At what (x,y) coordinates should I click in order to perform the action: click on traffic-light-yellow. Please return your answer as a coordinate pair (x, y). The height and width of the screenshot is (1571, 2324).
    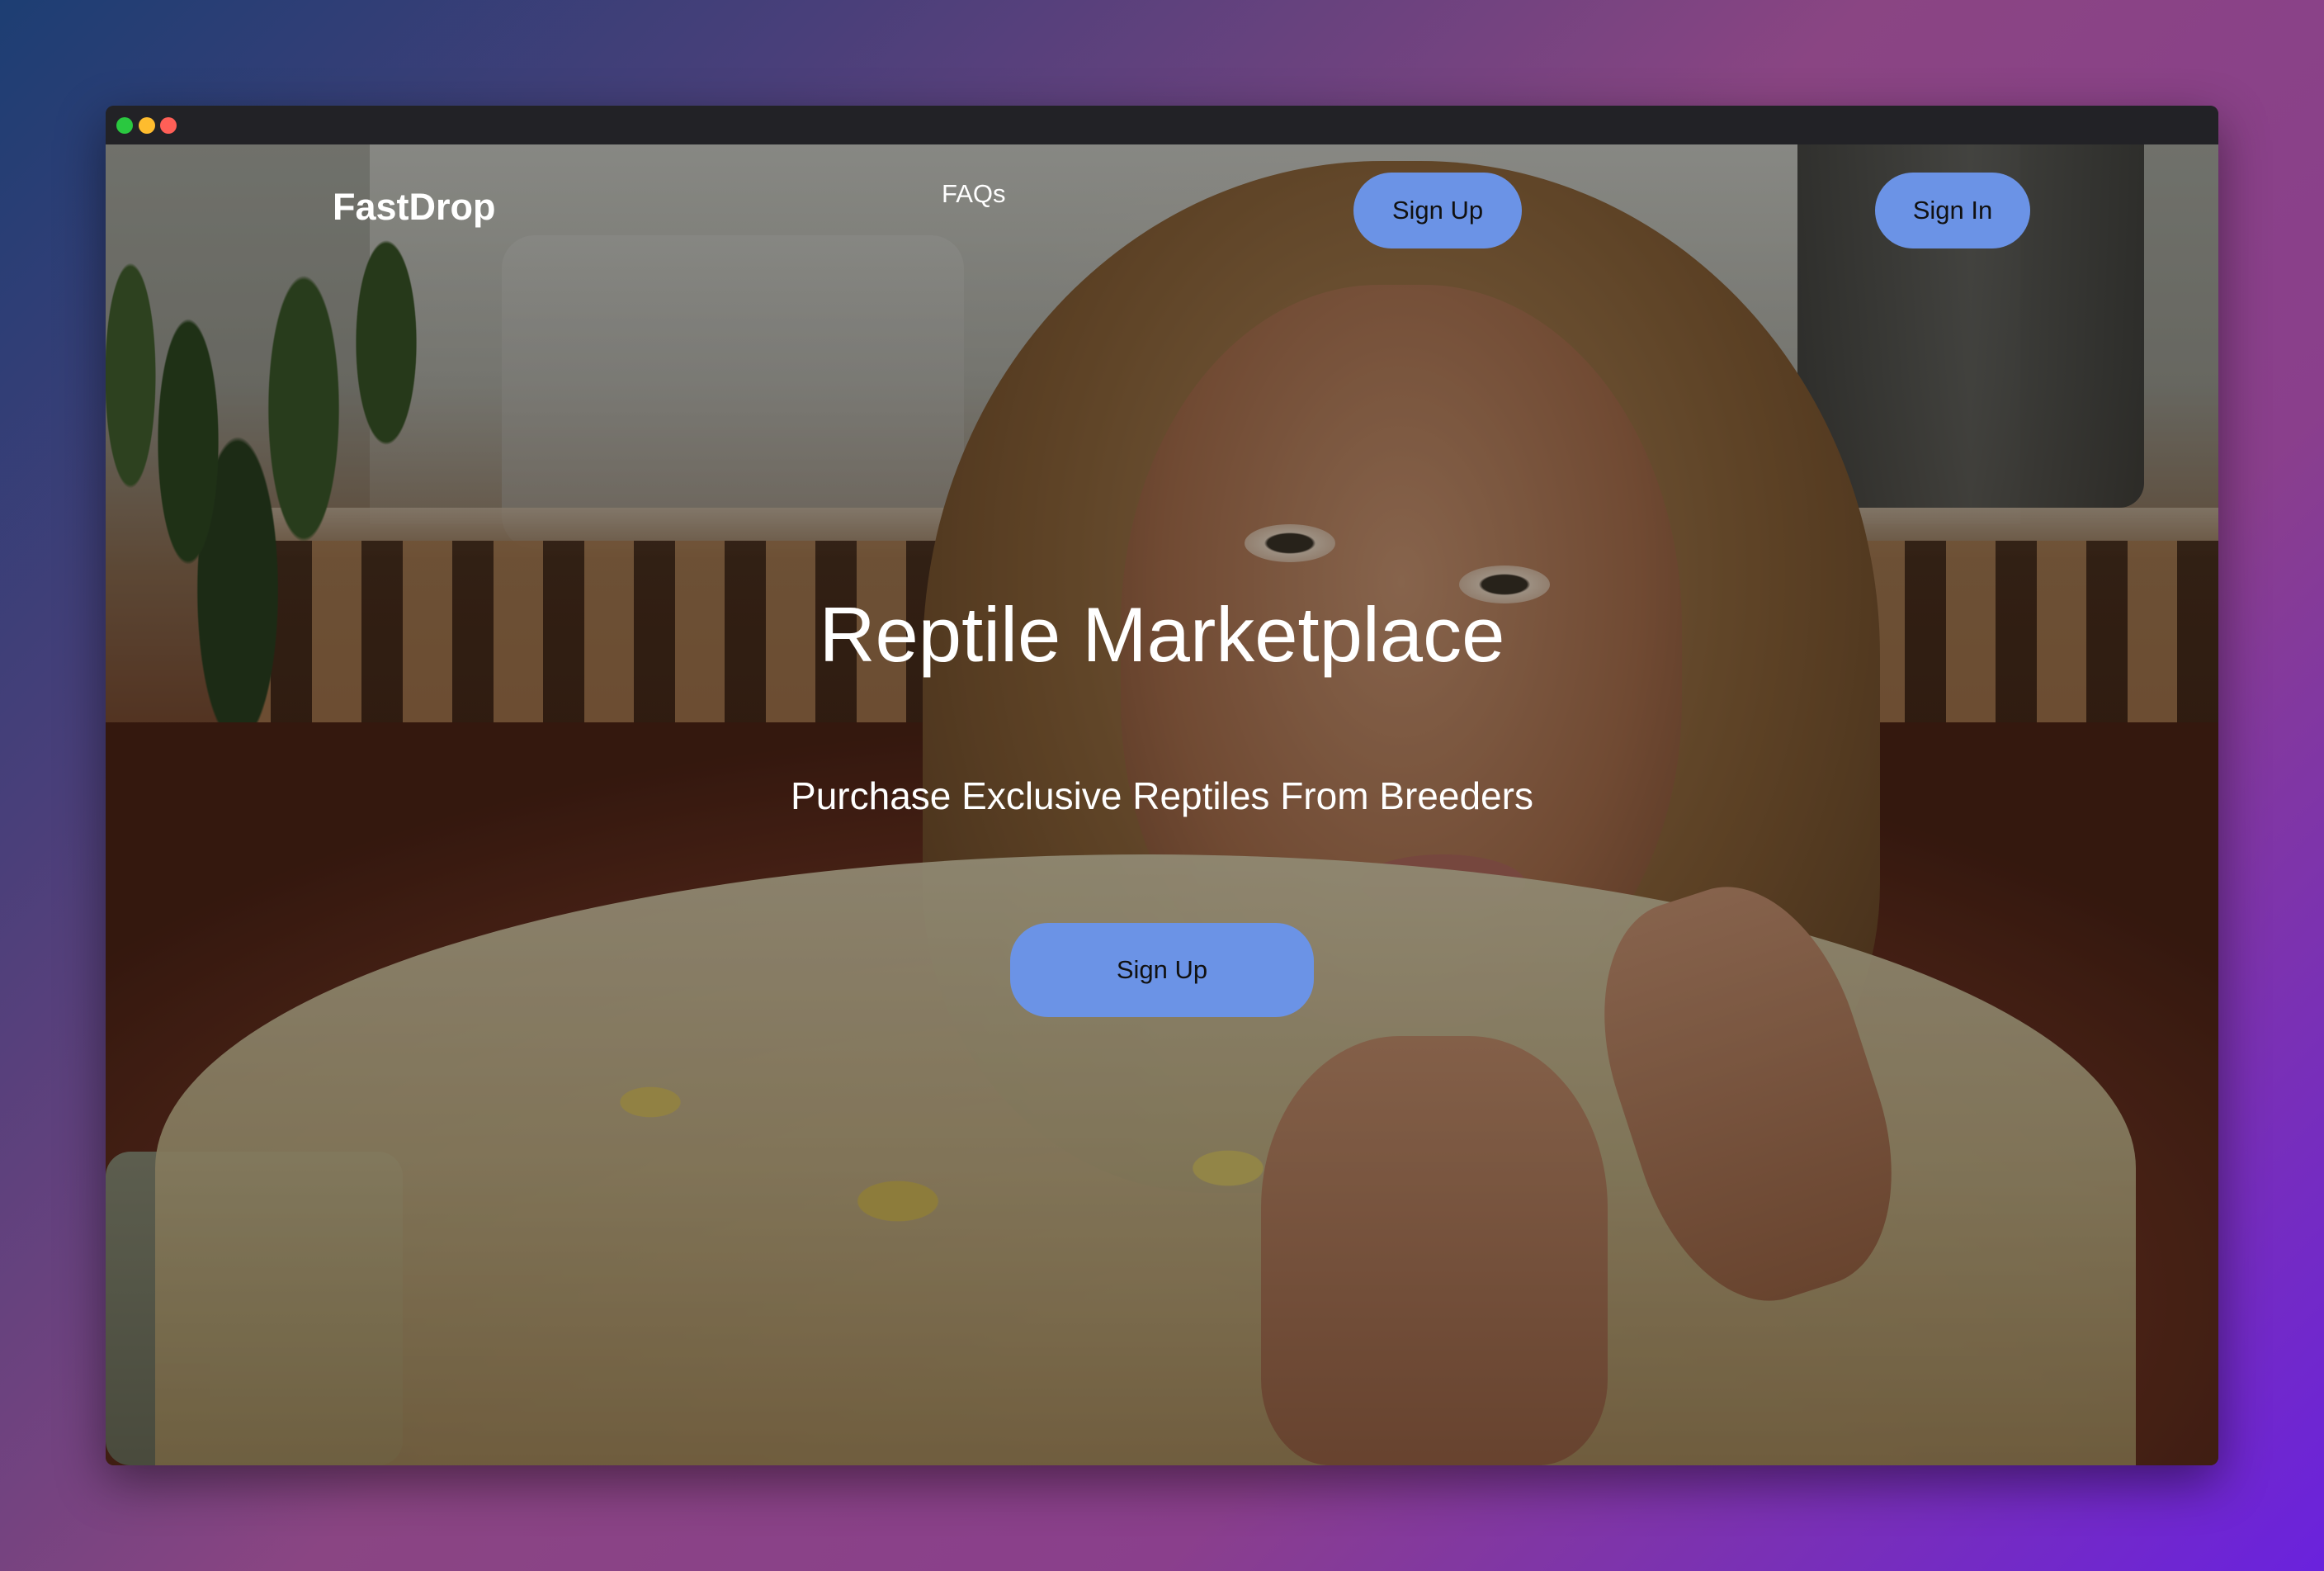
    Looking at the image, I should click on (147, 126).